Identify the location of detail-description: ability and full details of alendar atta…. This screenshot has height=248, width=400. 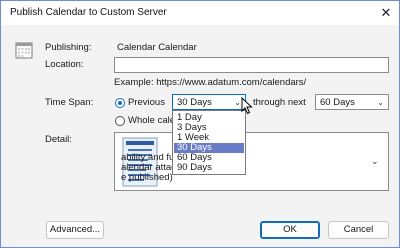
(246, 168).